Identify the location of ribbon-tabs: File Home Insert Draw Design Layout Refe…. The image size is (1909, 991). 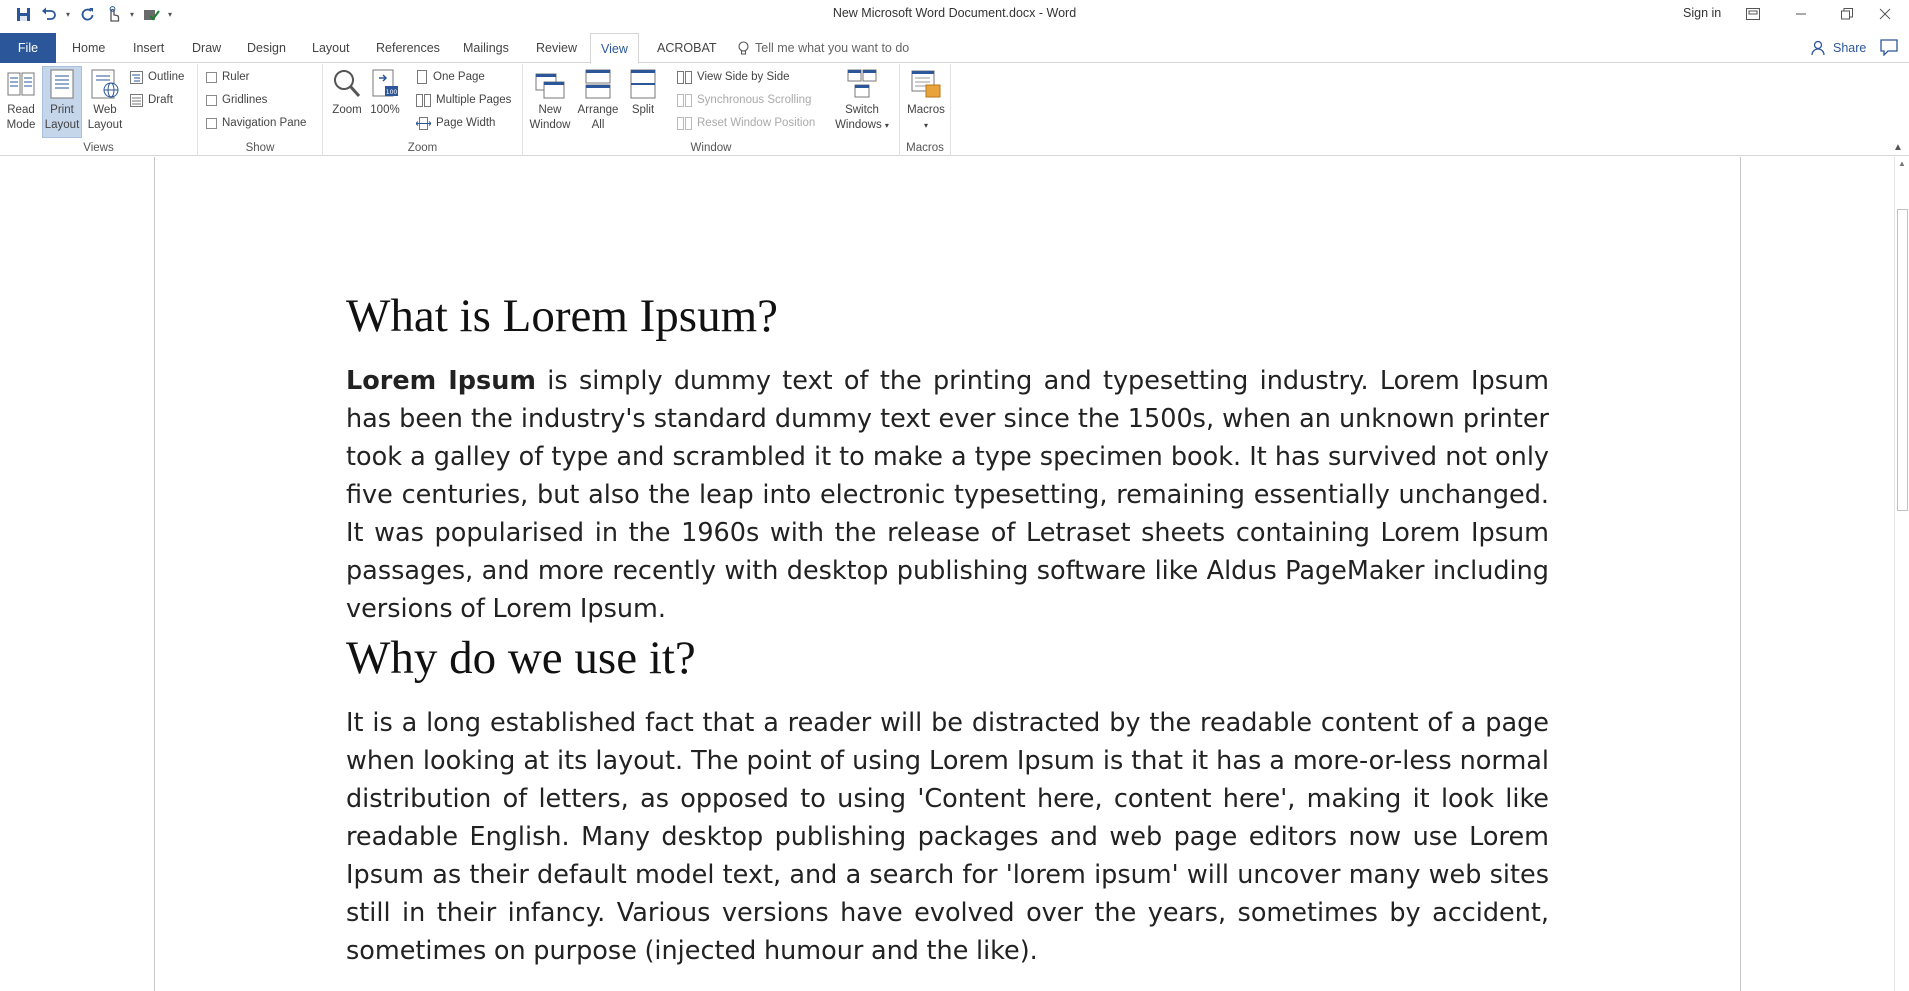
(954, 48).